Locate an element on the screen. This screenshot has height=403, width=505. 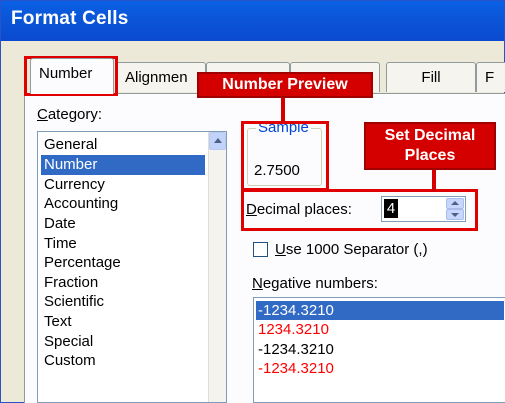
list-item-text: Text is located at coordinates (123, 322).